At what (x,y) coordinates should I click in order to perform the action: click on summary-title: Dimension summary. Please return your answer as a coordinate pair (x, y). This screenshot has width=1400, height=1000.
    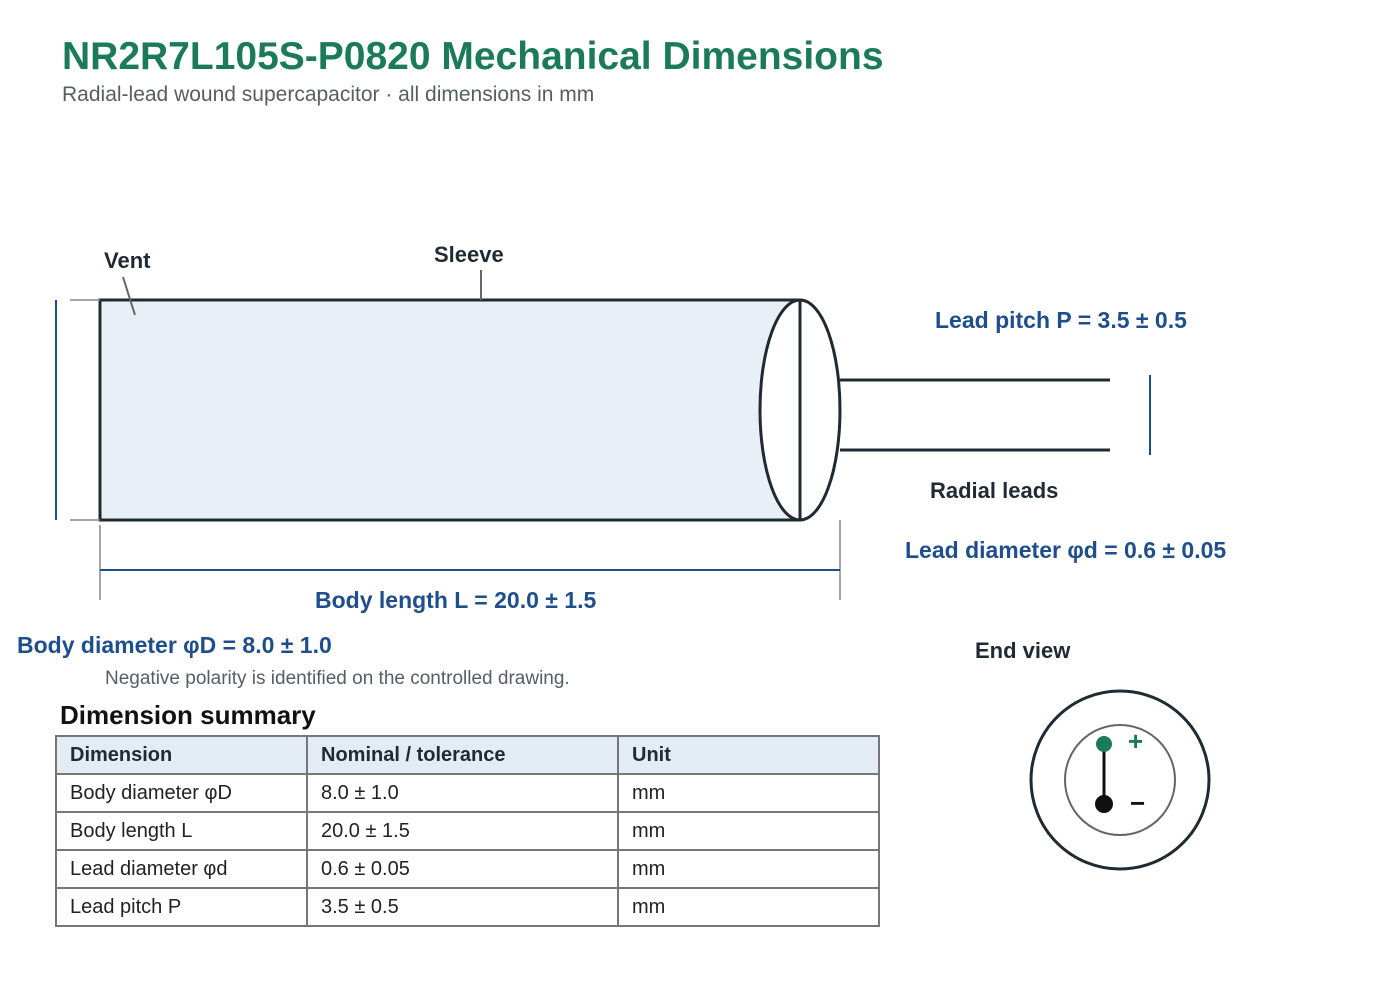
    Looking at the image, I should click on (188, 715).